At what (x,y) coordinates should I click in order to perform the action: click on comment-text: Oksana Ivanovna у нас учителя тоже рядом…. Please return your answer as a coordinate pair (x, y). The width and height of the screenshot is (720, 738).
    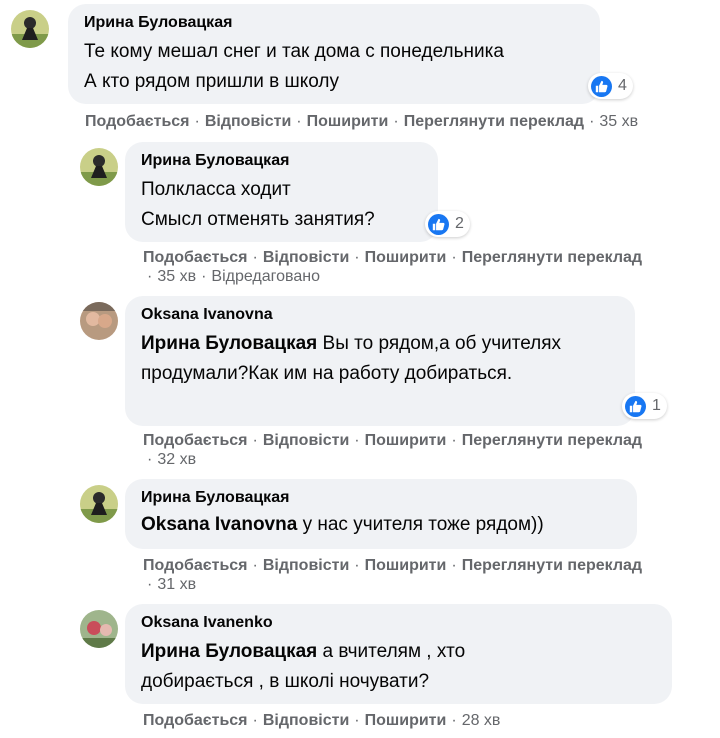
    Looking at the image, I should click on (381, 525).